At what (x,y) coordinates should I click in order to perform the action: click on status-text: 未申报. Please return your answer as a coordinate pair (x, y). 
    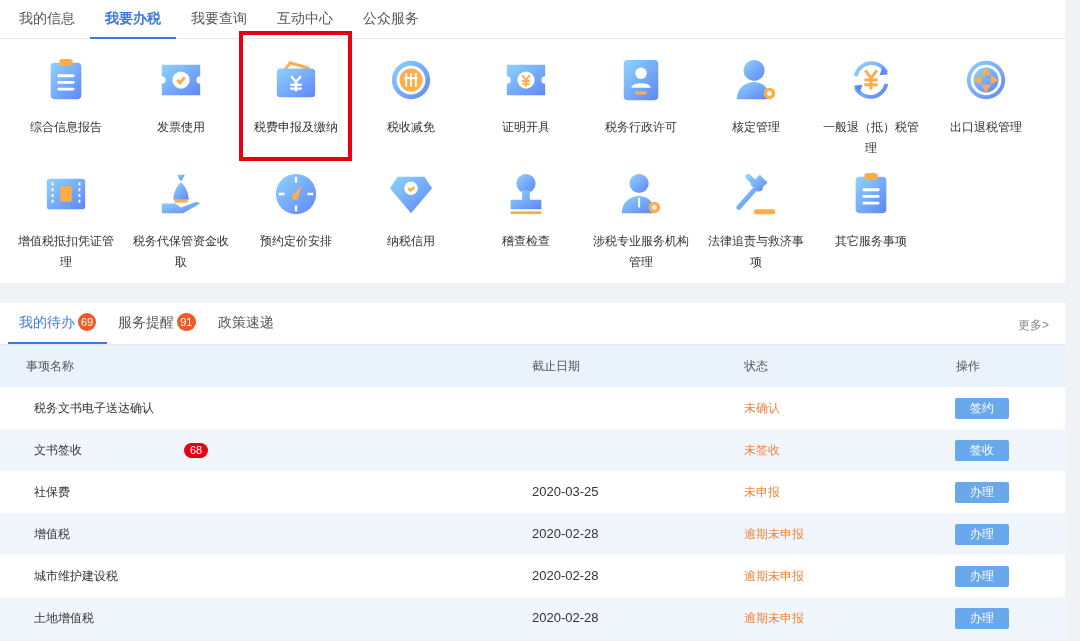
    Looking at the image, I should click on (762, 492).